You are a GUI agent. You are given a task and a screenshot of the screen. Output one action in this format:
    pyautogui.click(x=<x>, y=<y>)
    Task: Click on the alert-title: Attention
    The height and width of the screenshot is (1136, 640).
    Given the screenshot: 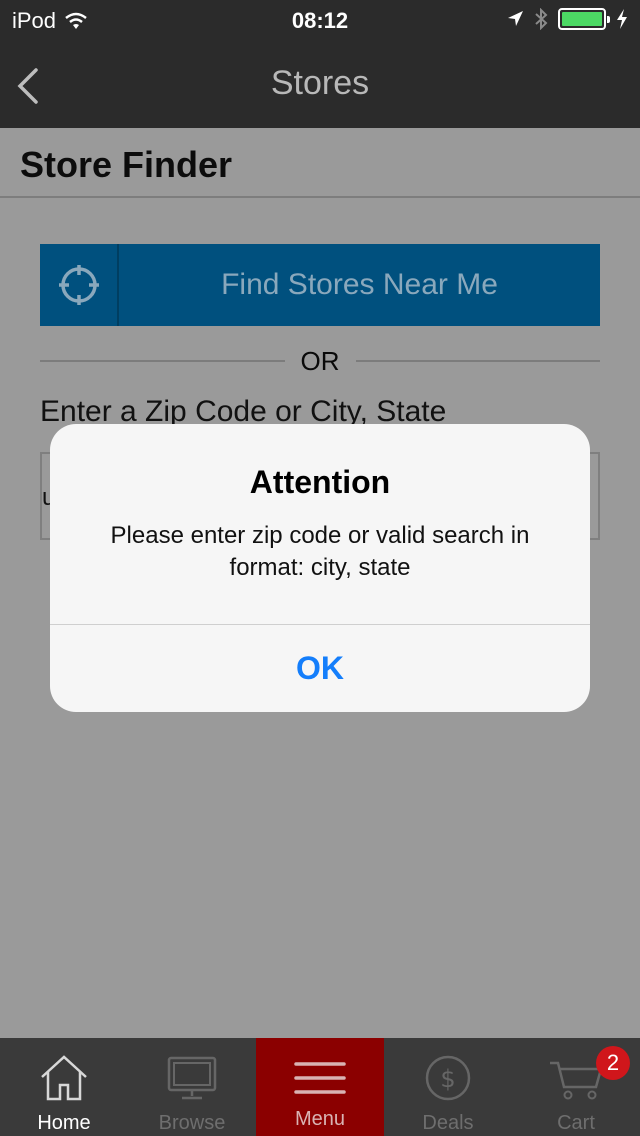 What is the action you would take?
    pyautogui.click(x=320, y=482)
    